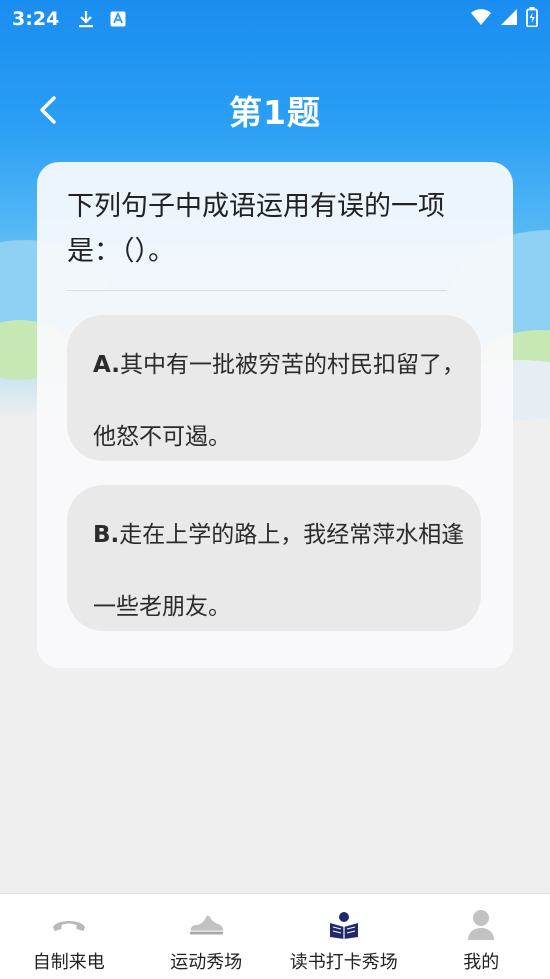 This screenshot has height=979, width=550. What do you see at coordinates (106, 535) in the screenshot?
I see `option-b-letter: B.` at bounding box center [106, 535].